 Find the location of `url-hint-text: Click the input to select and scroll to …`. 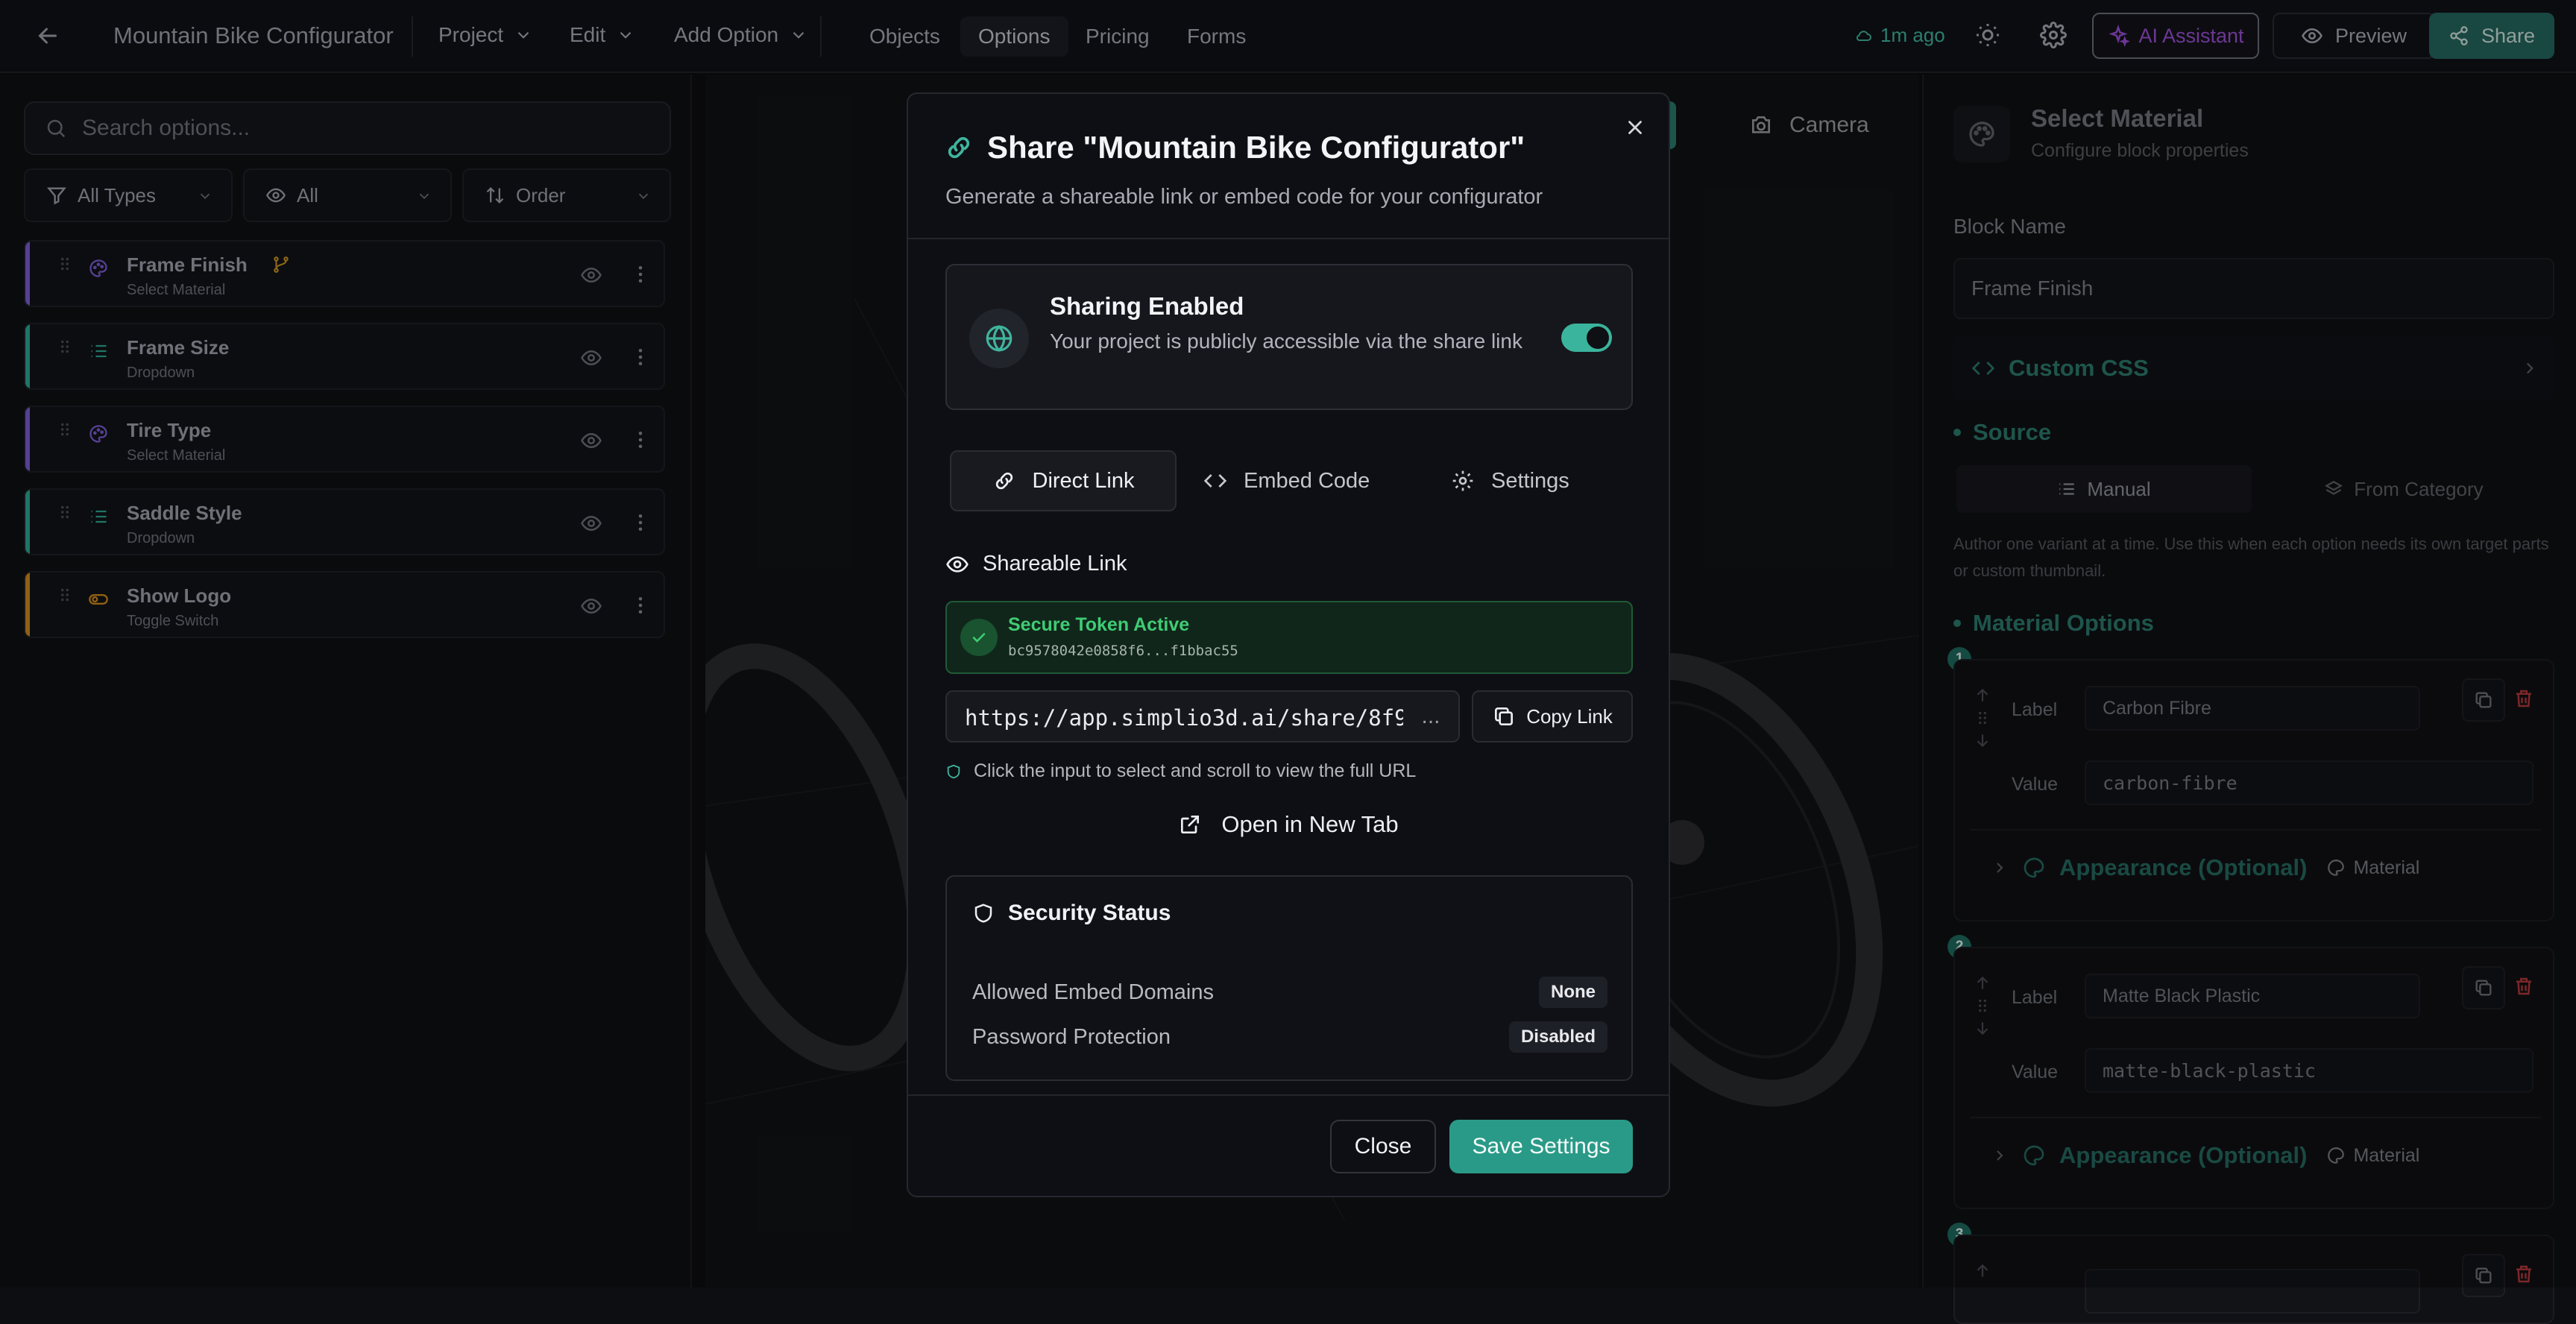

url-hint-text: Click the input to select and scroll to … is located at coordinates (1195, 770).